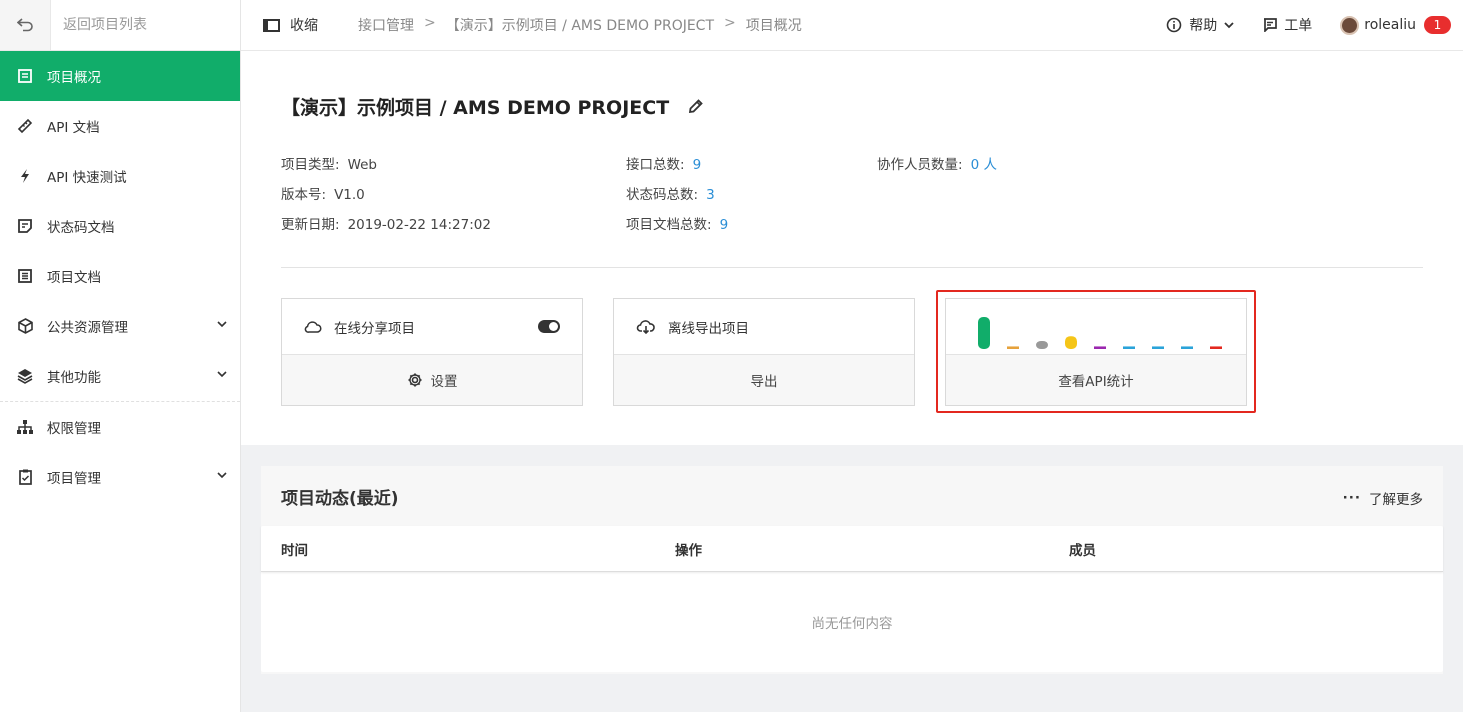  What do you see at coordinates (25, 25) in the screenshot?
I see `back-arrow-icon` at bounding box center [25, 25].